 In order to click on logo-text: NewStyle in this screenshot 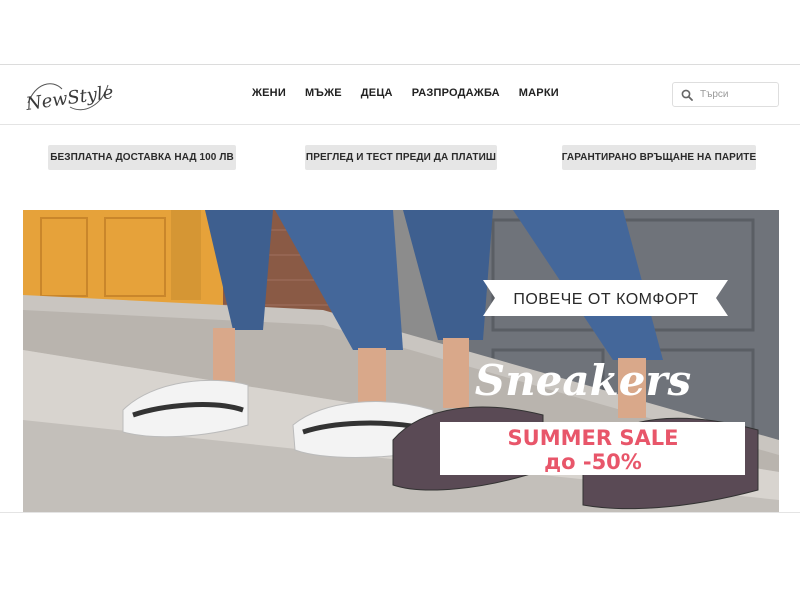, I will do `click(69, 98)`.